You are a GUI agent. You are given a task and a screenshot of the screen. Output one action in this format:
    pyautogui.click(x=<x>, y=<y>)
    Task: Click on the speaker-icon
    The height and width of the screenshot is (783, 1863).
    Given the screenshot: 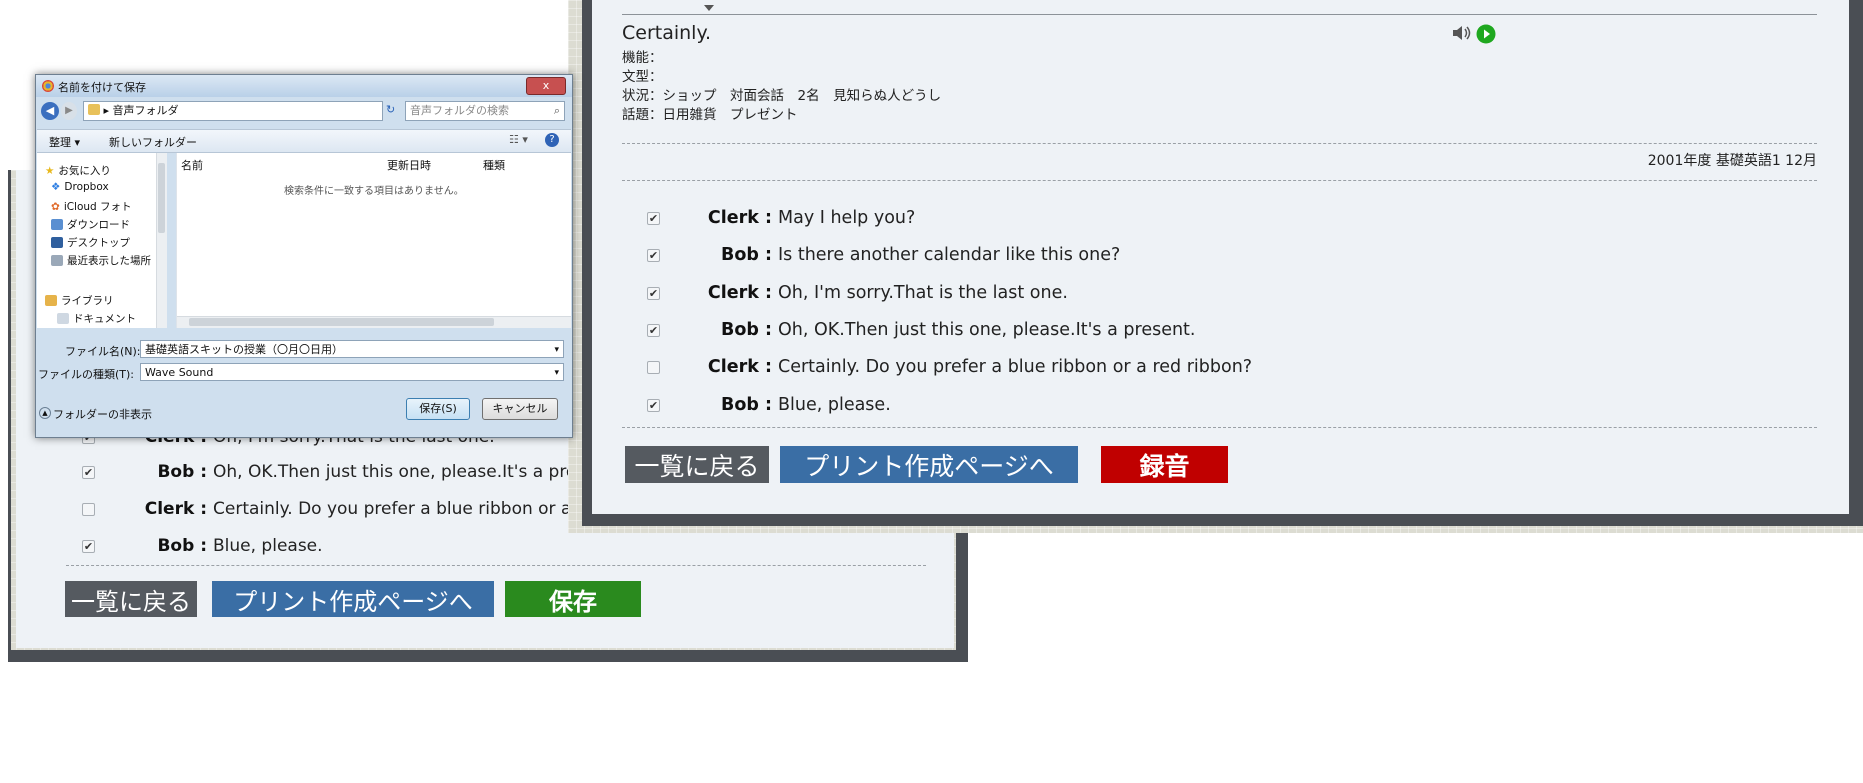 What is the action you would take?
    pyautogui.click(x=1462, y=35)
    